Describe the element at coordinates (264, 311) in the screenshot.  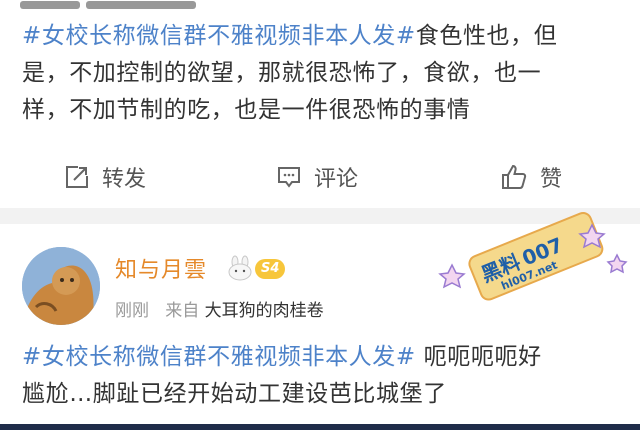
I see `source-link: 大耳狗的肉桂卷` at that location.